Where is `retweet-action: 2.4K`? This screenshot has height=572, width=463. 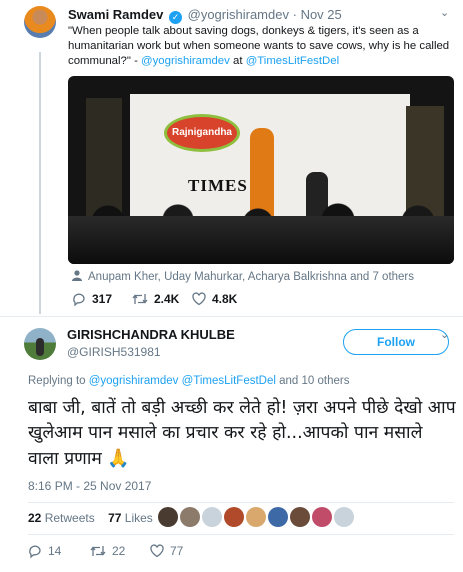 retweet-action: 2.4K is located at coordinates (155, 299).